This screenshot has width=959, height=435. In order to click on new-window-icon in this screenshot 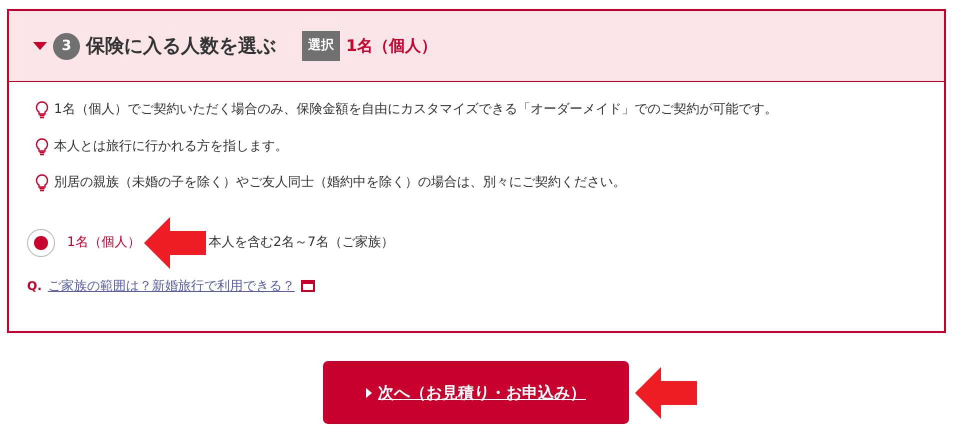, I will do `click(307, 286)`.